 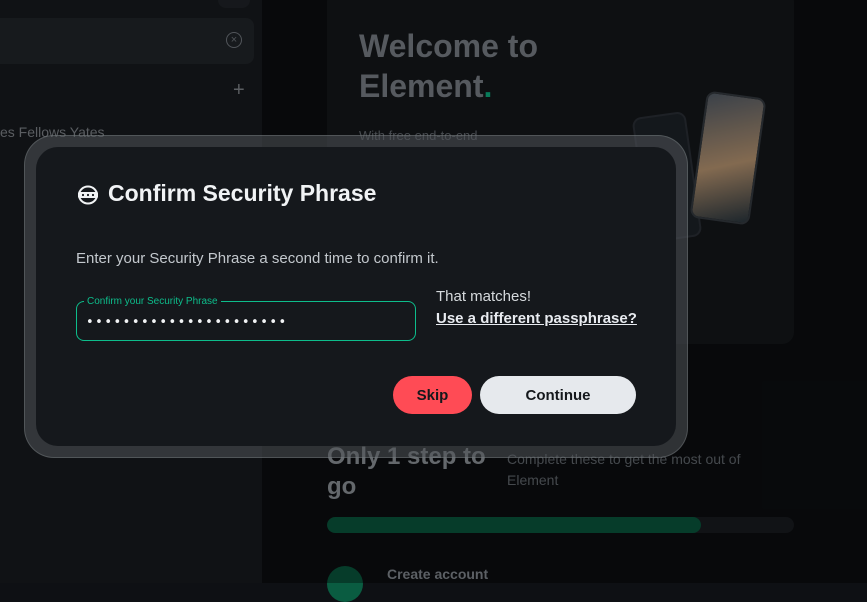 What do you see at coordinates (484, 296) in the screenshot?
I see `match-status-text: That matches!` at bounding box center [484, 296].